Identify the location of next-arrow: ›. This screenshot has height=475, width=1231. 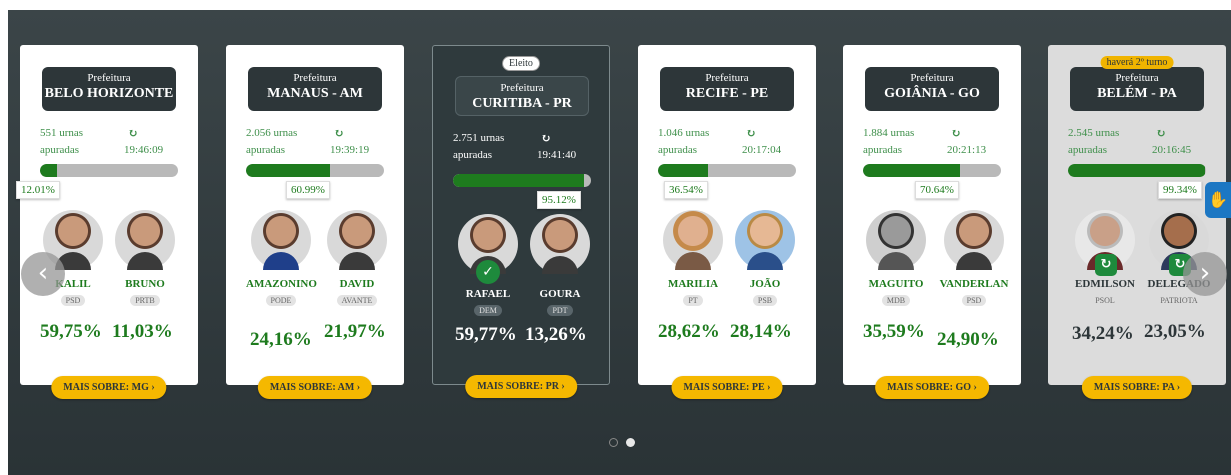
(1205, 274).